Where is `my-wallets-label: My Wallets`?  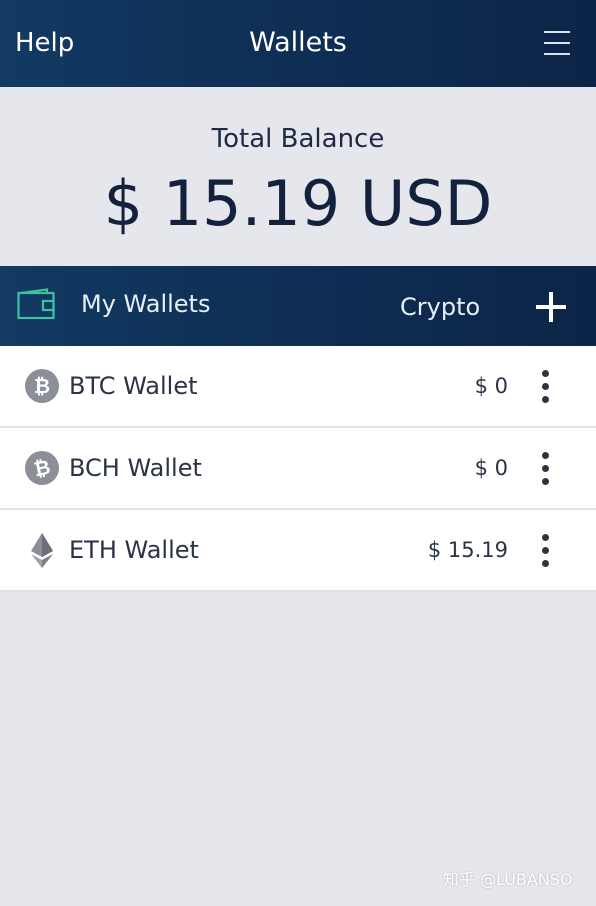
my-wallets-label: My Wallets is located at coordinates (146, 304).